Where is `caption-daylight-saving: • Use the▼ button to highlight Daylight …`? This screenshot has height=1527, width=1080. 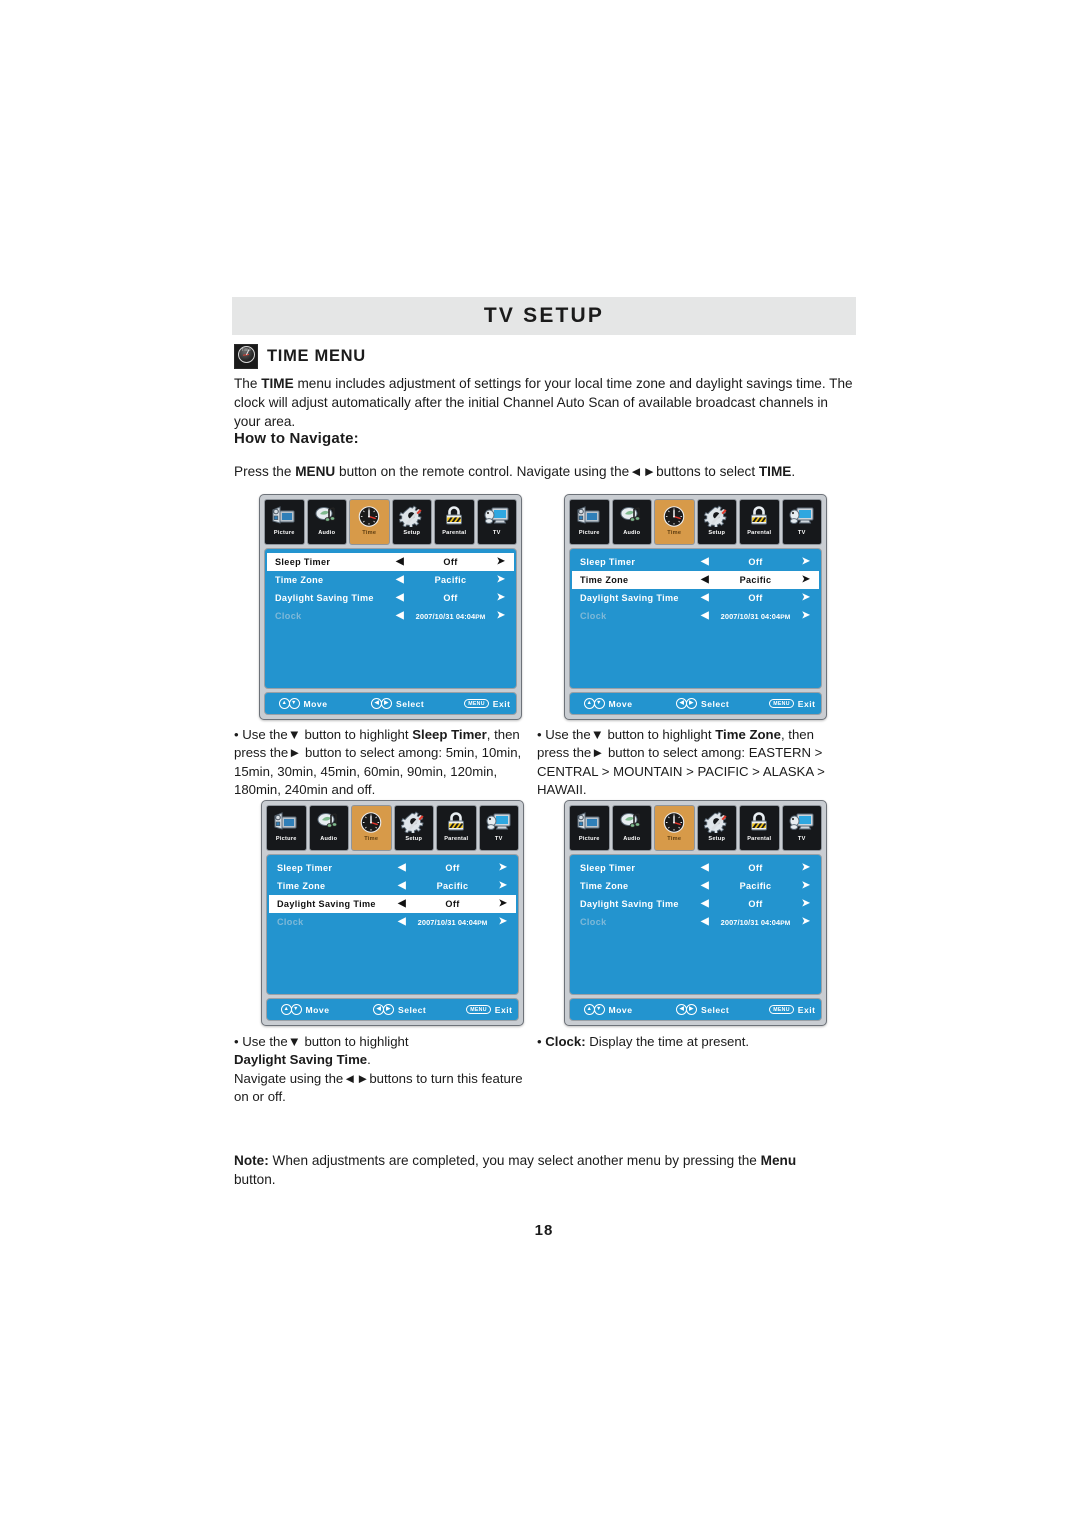 caption-daylight-saving: • Use the▼ button to highlight Daylight … is located at coordinates (378, 1069).